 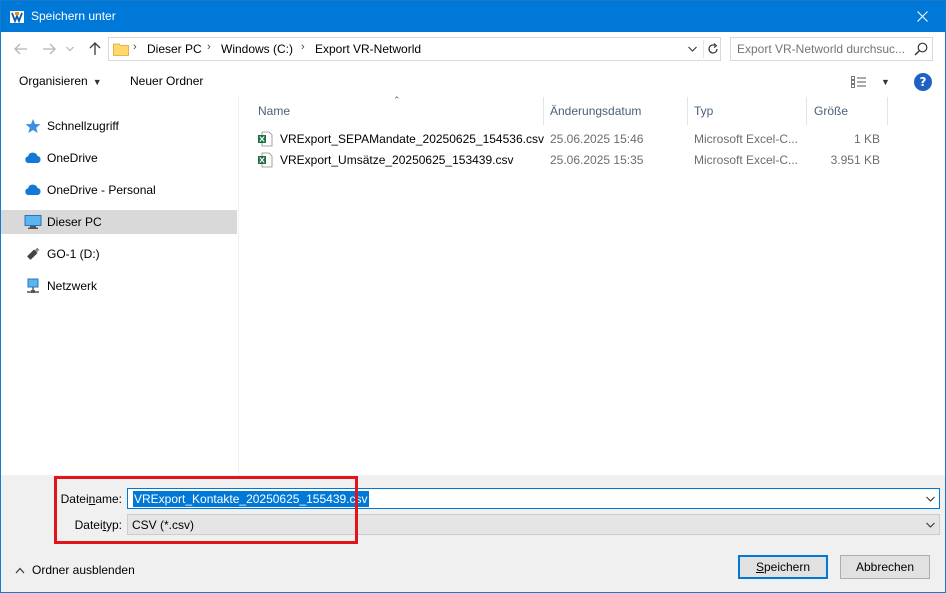 I want to click on command-bar: Organisieren ▼ Neuer Ordner ▼ ?, so click(x=473, y=82).